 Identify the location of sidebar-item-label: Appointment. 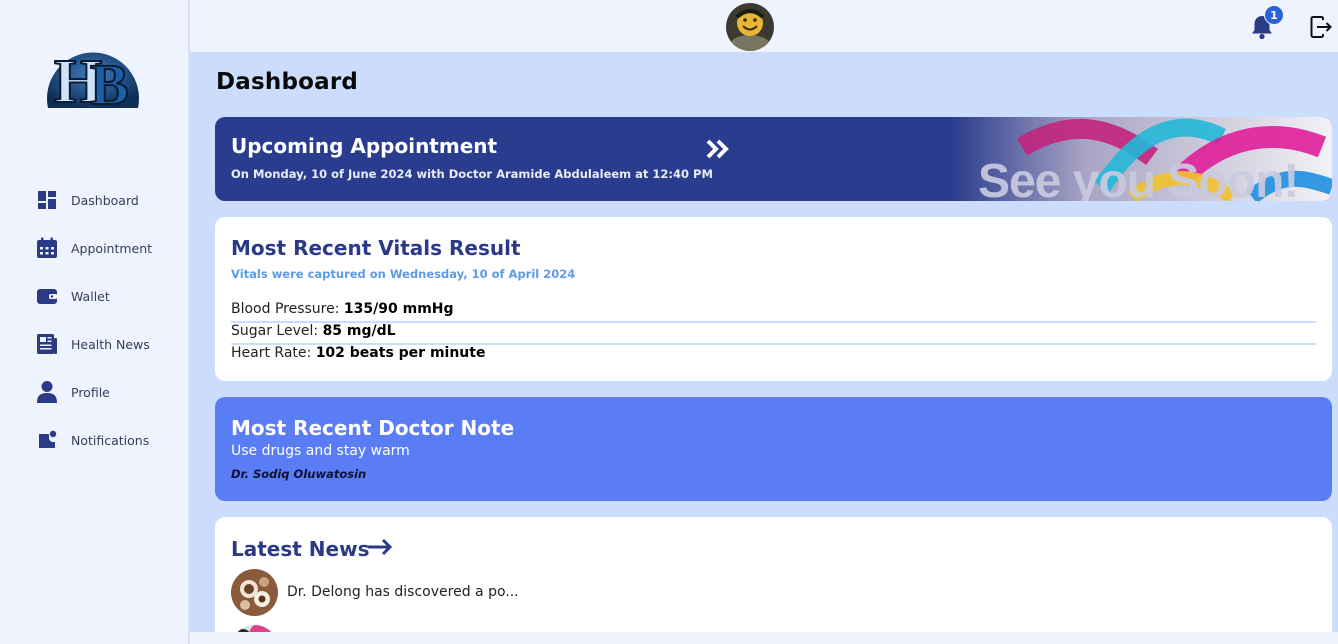
(112, 248).